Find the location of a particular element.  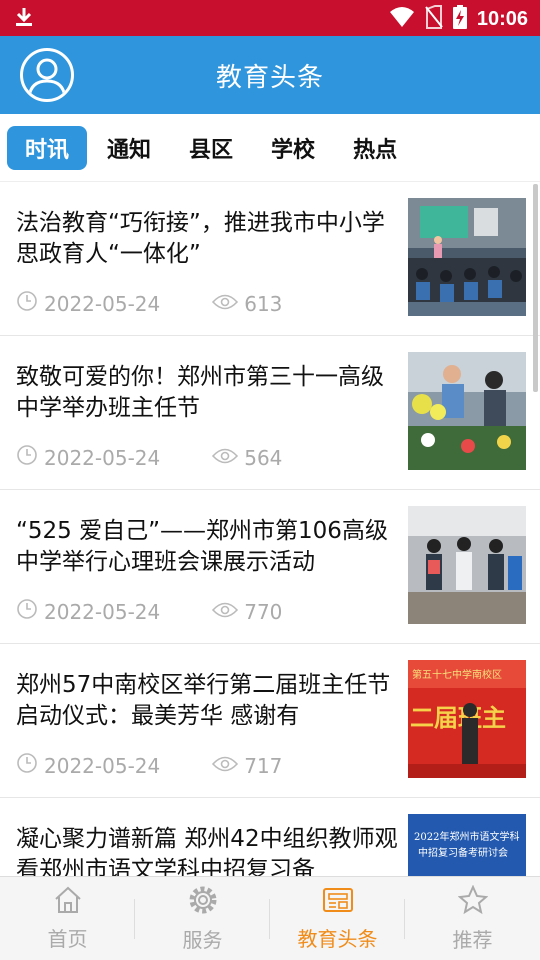

home-icon is located at coordinates (68, 902).